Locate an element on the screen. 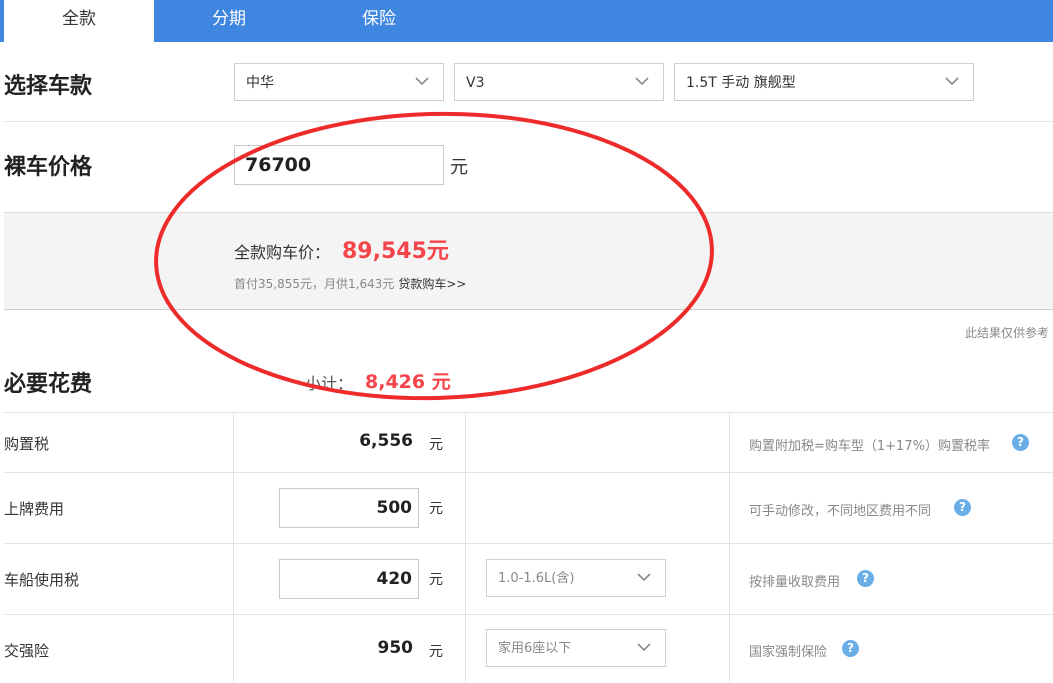 The image size is (1053, 683). registration-fee-input is located at coordinates (349, 508).